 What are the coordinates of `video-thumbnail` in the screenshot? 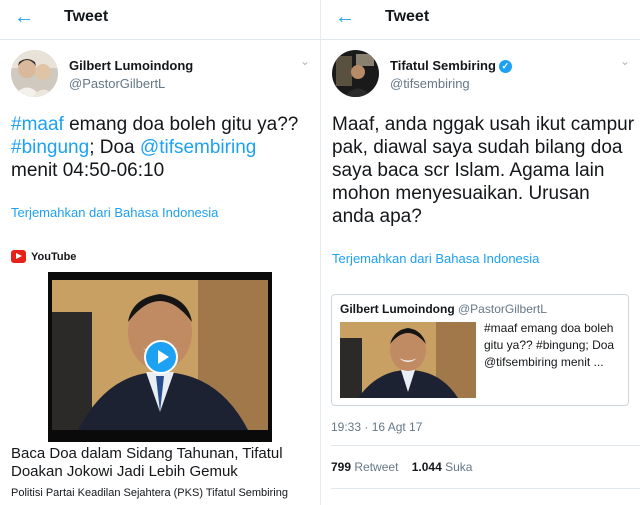 It's located at (160, 357).